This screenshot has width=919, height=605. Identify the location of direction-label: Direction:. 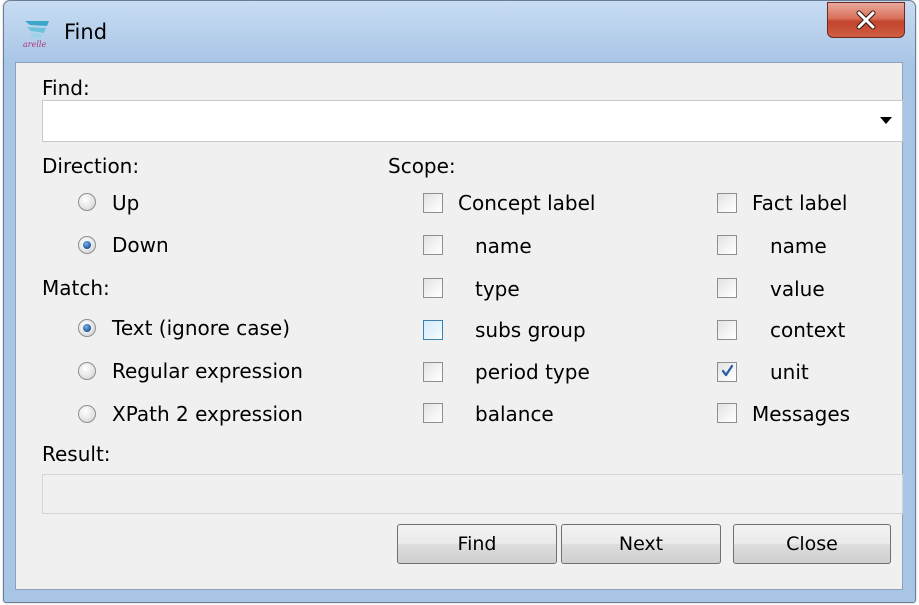
(91, 166).